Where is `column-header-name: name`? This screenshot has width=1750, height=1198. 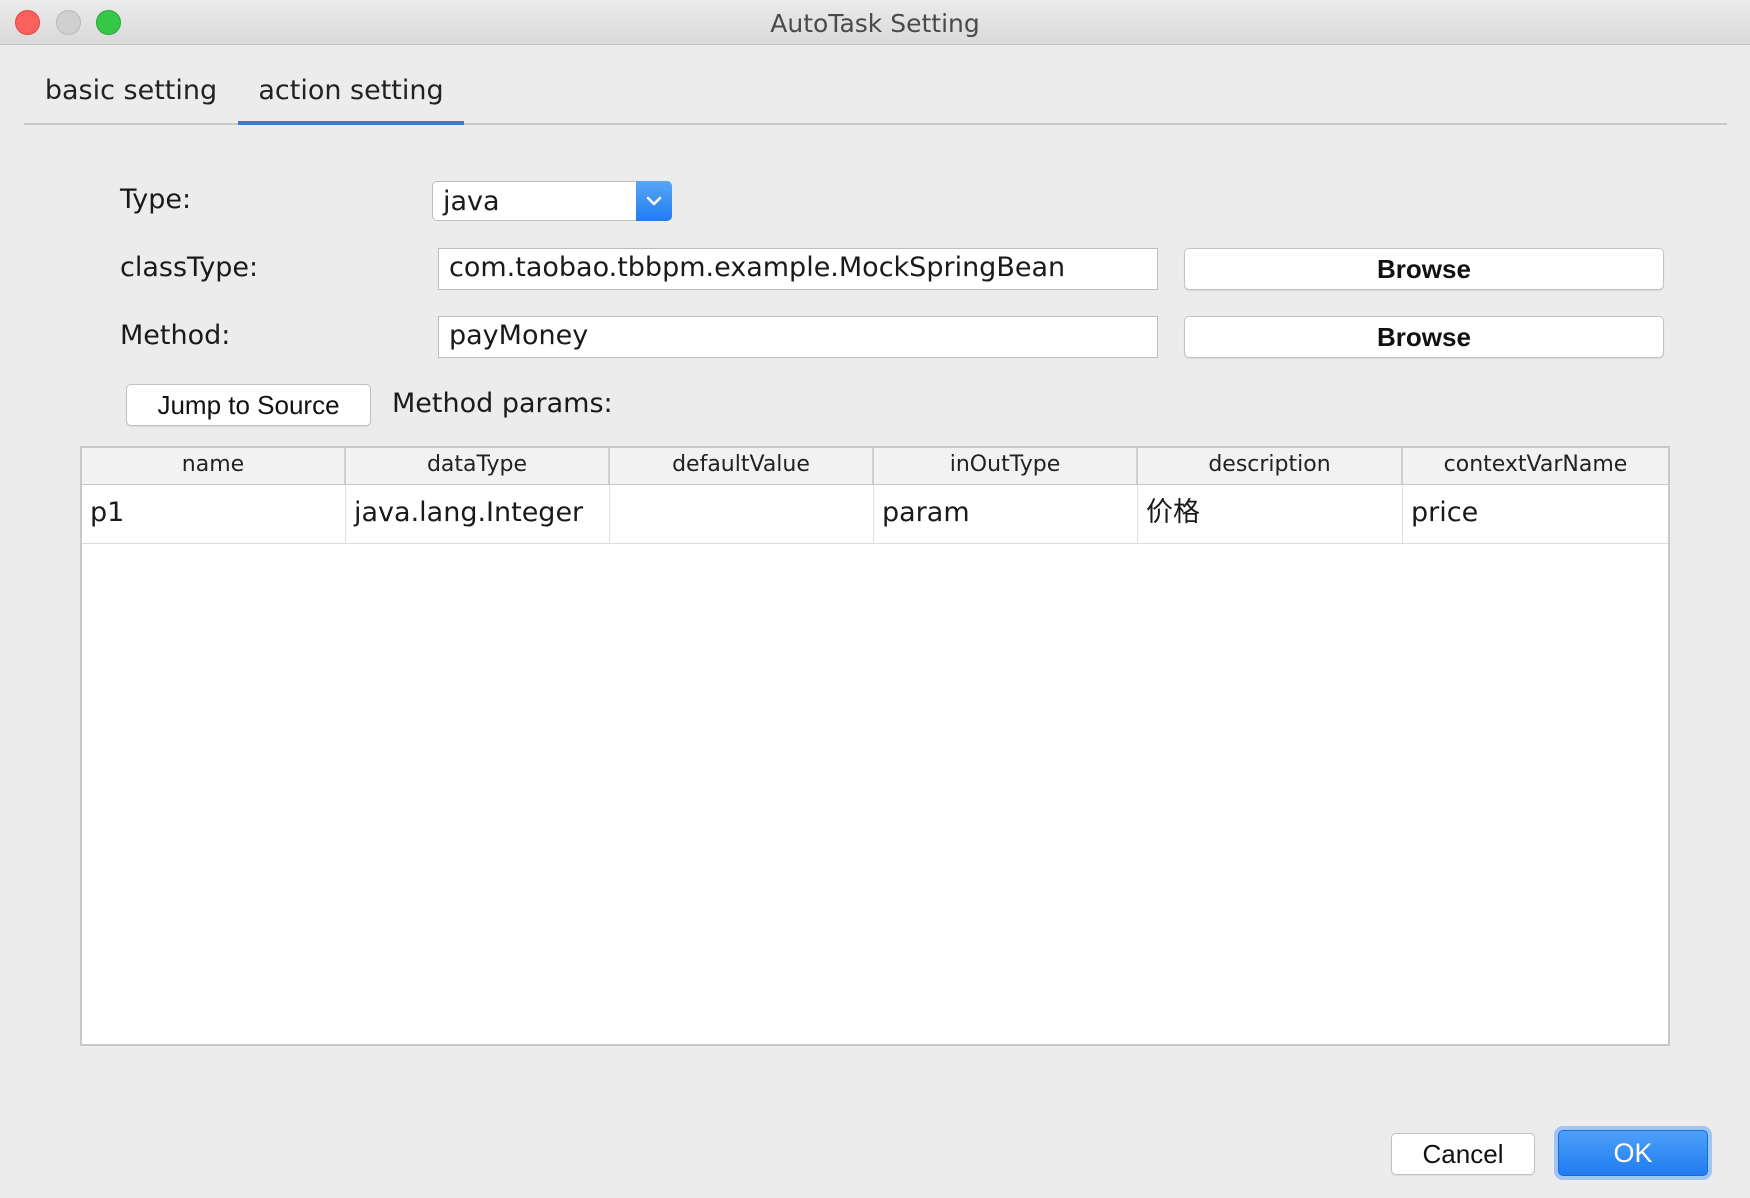
column-header-name: name is located at coordinates (214, 466).